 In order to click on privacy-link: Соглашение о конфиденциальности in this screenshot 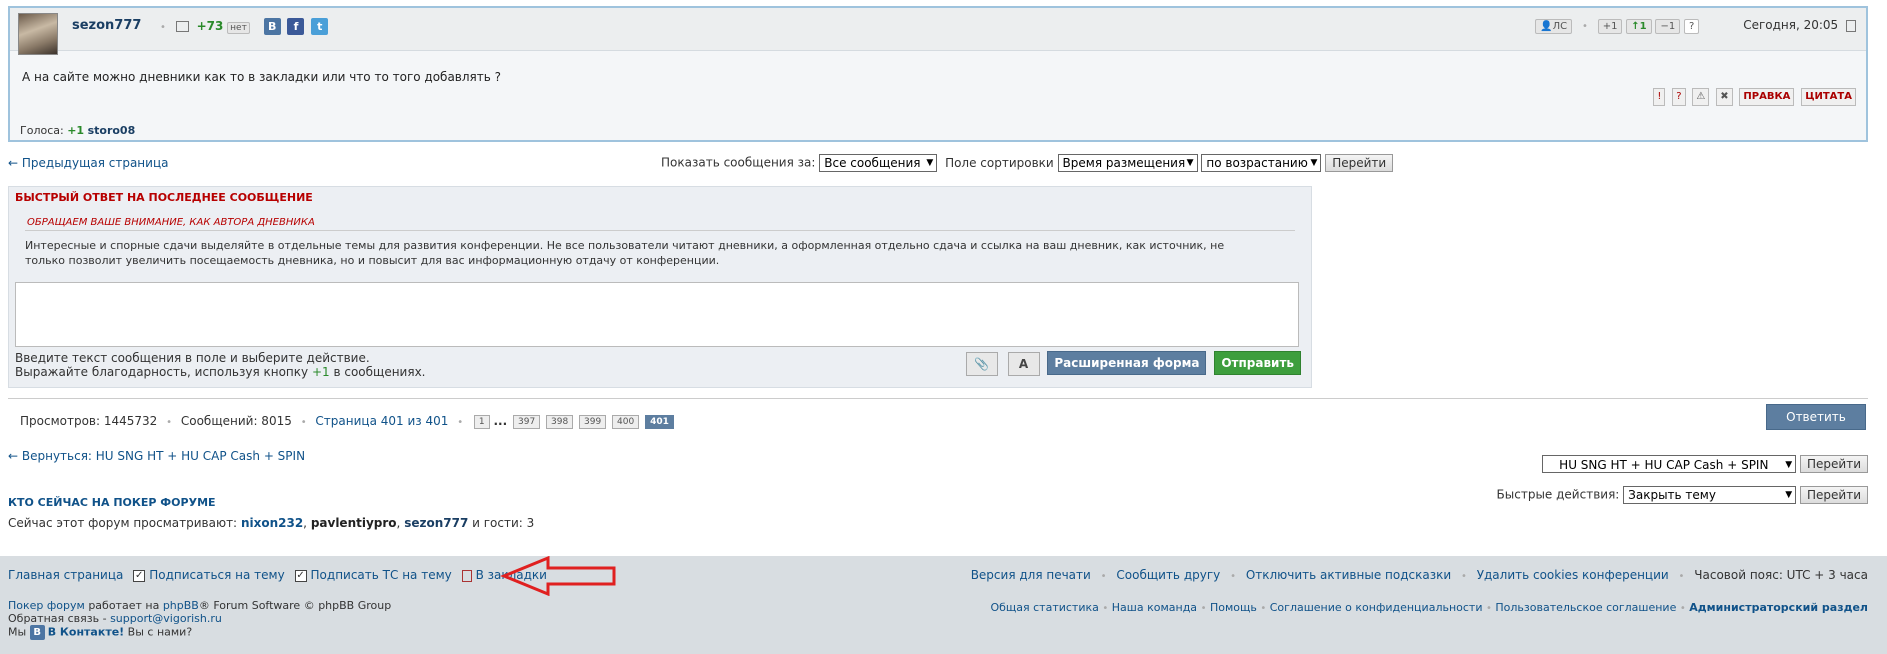, I will do `click(1376, 607)`.